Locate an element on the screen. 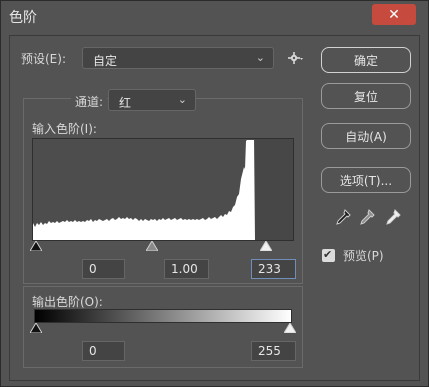 This screenshot has width=429, height=387. title-bar: 色阶 ✕ is located at coordinates (214, 16).